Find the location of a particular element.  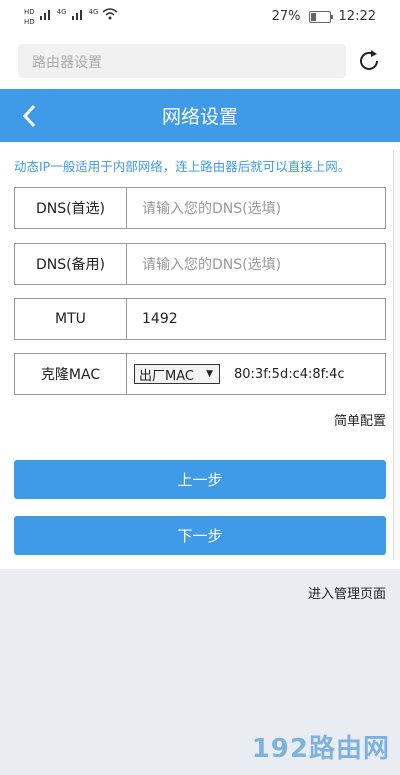

header-bar: 网络设置 is located at coordinates (200, 115).